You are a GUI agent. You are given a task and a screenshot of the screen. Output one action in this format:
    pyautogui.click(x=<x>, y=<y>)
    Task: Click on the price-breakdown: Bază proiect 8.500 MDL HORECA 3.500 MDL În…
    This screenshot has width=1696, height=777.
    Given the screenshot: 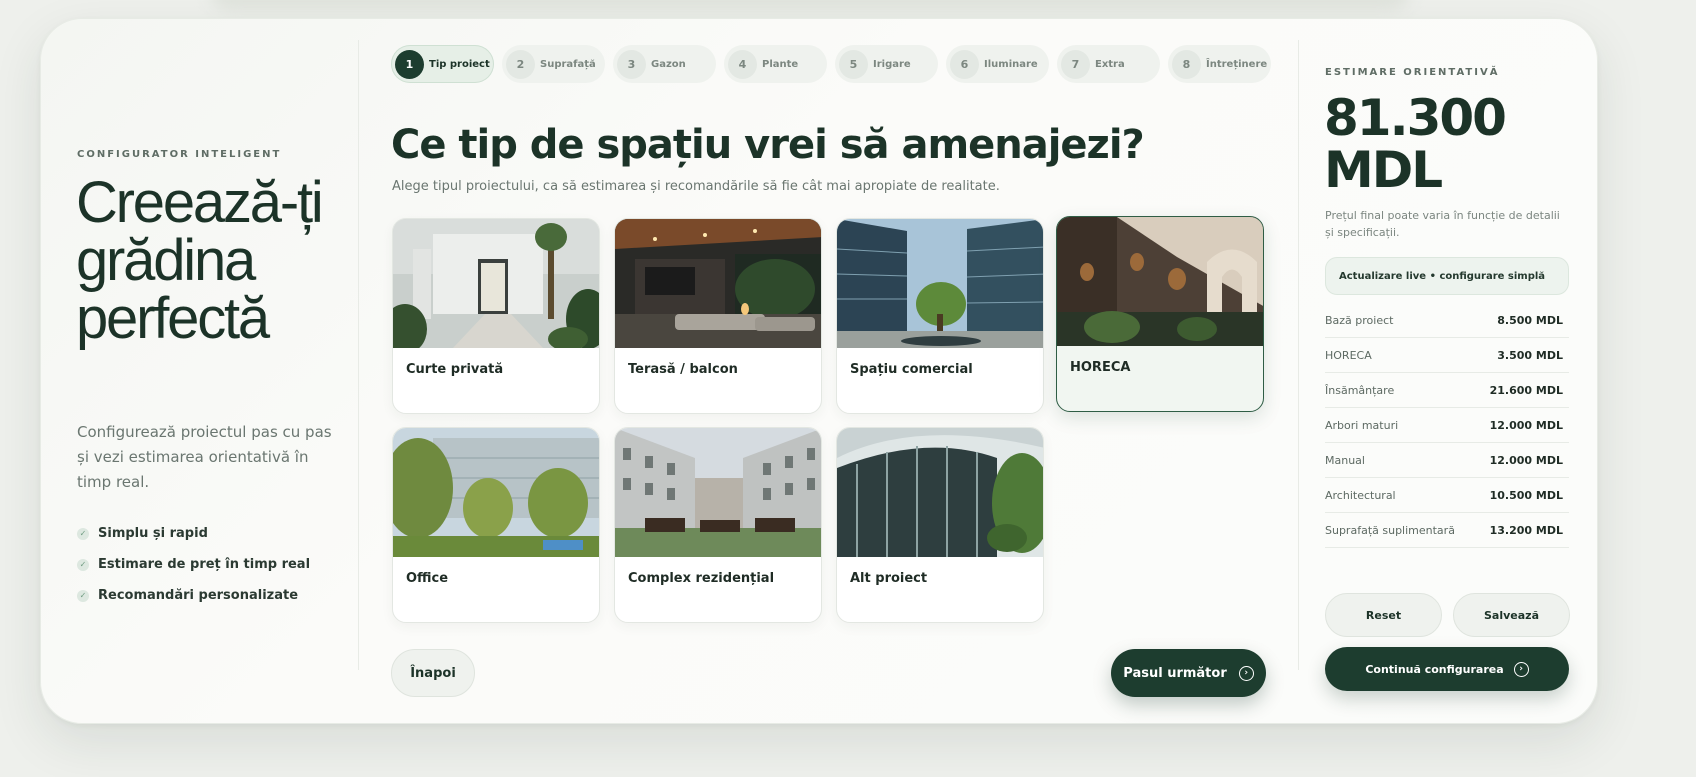 What is the action you would take?
    pyautogui.click(x=1447, y=425)
    